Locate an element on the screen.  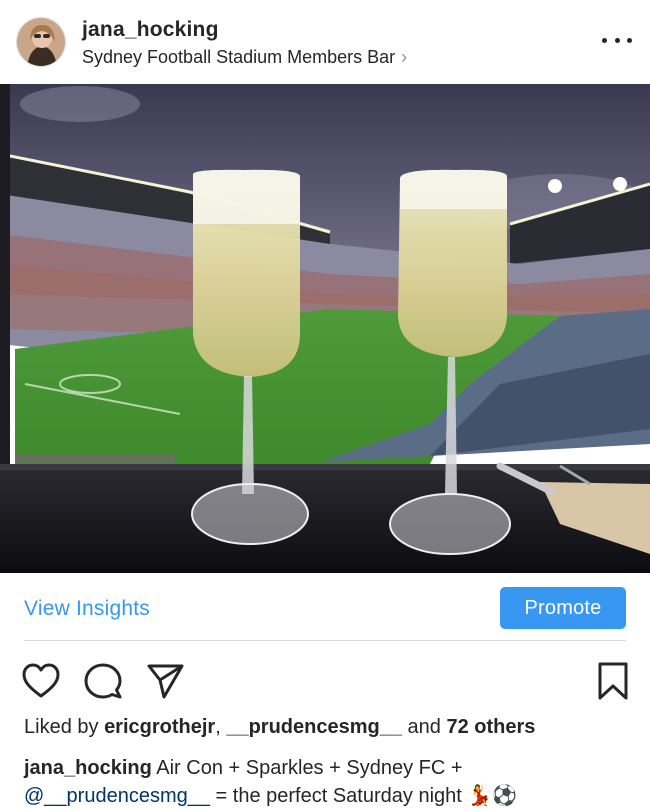
likes-others-link: 72 others is located at coordinates (490, 727).